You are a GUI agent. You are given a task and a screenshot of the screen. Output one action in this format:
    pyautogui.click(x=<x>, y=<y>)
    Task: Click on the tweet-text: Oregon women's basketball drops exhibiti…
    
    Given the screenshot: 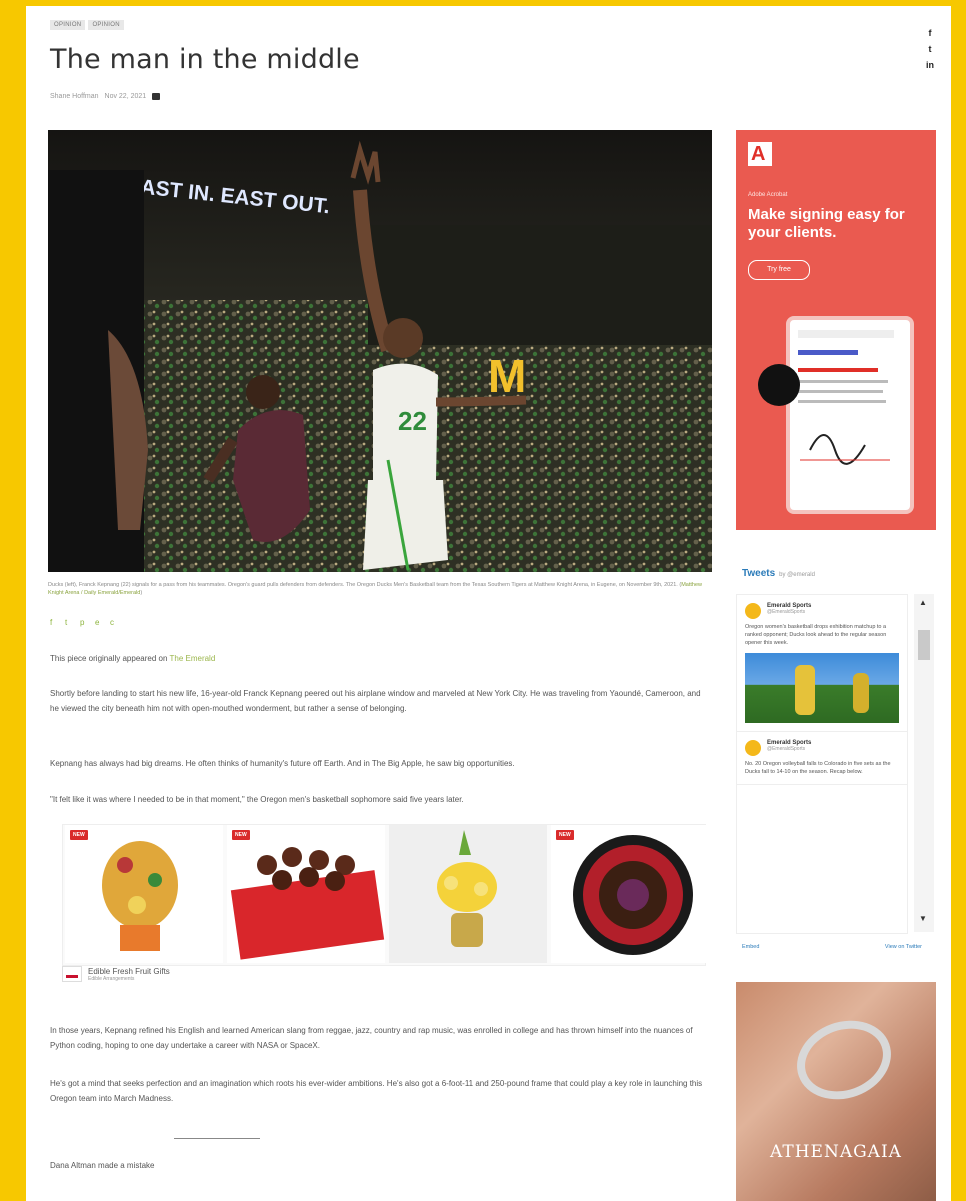 What is the action you would take?
    pyautogui.click(x=816, y=635)
    